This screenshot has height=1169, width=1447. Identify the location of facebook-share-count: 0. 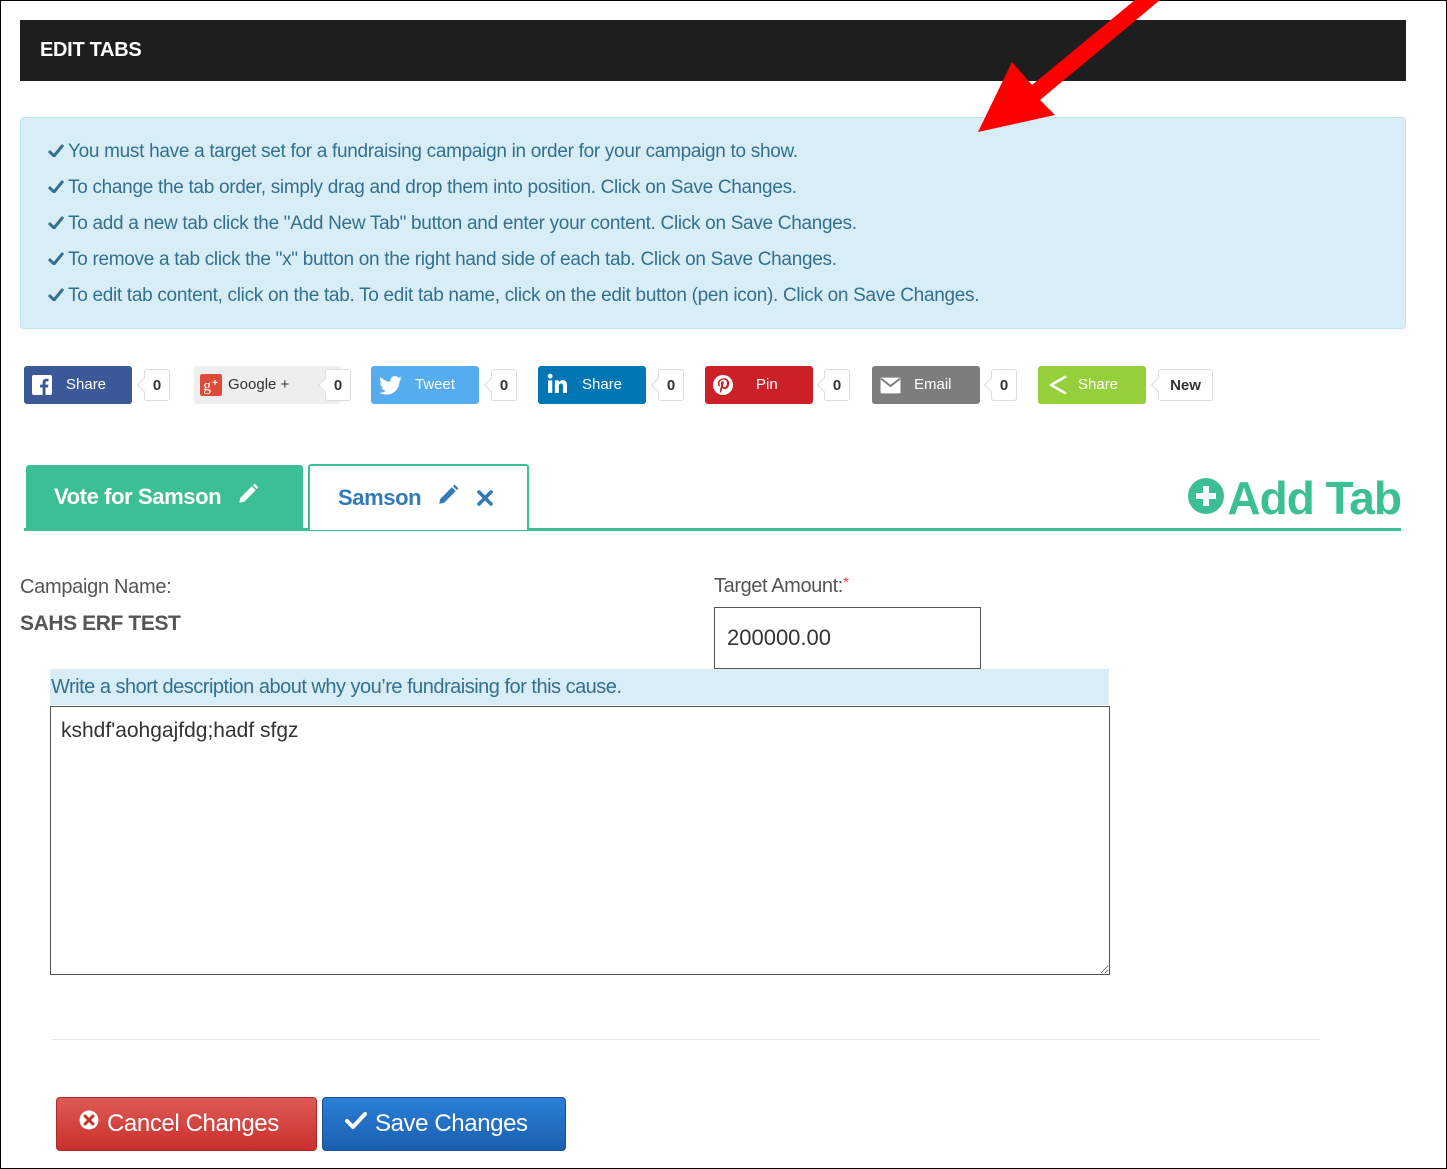
(157, 385).